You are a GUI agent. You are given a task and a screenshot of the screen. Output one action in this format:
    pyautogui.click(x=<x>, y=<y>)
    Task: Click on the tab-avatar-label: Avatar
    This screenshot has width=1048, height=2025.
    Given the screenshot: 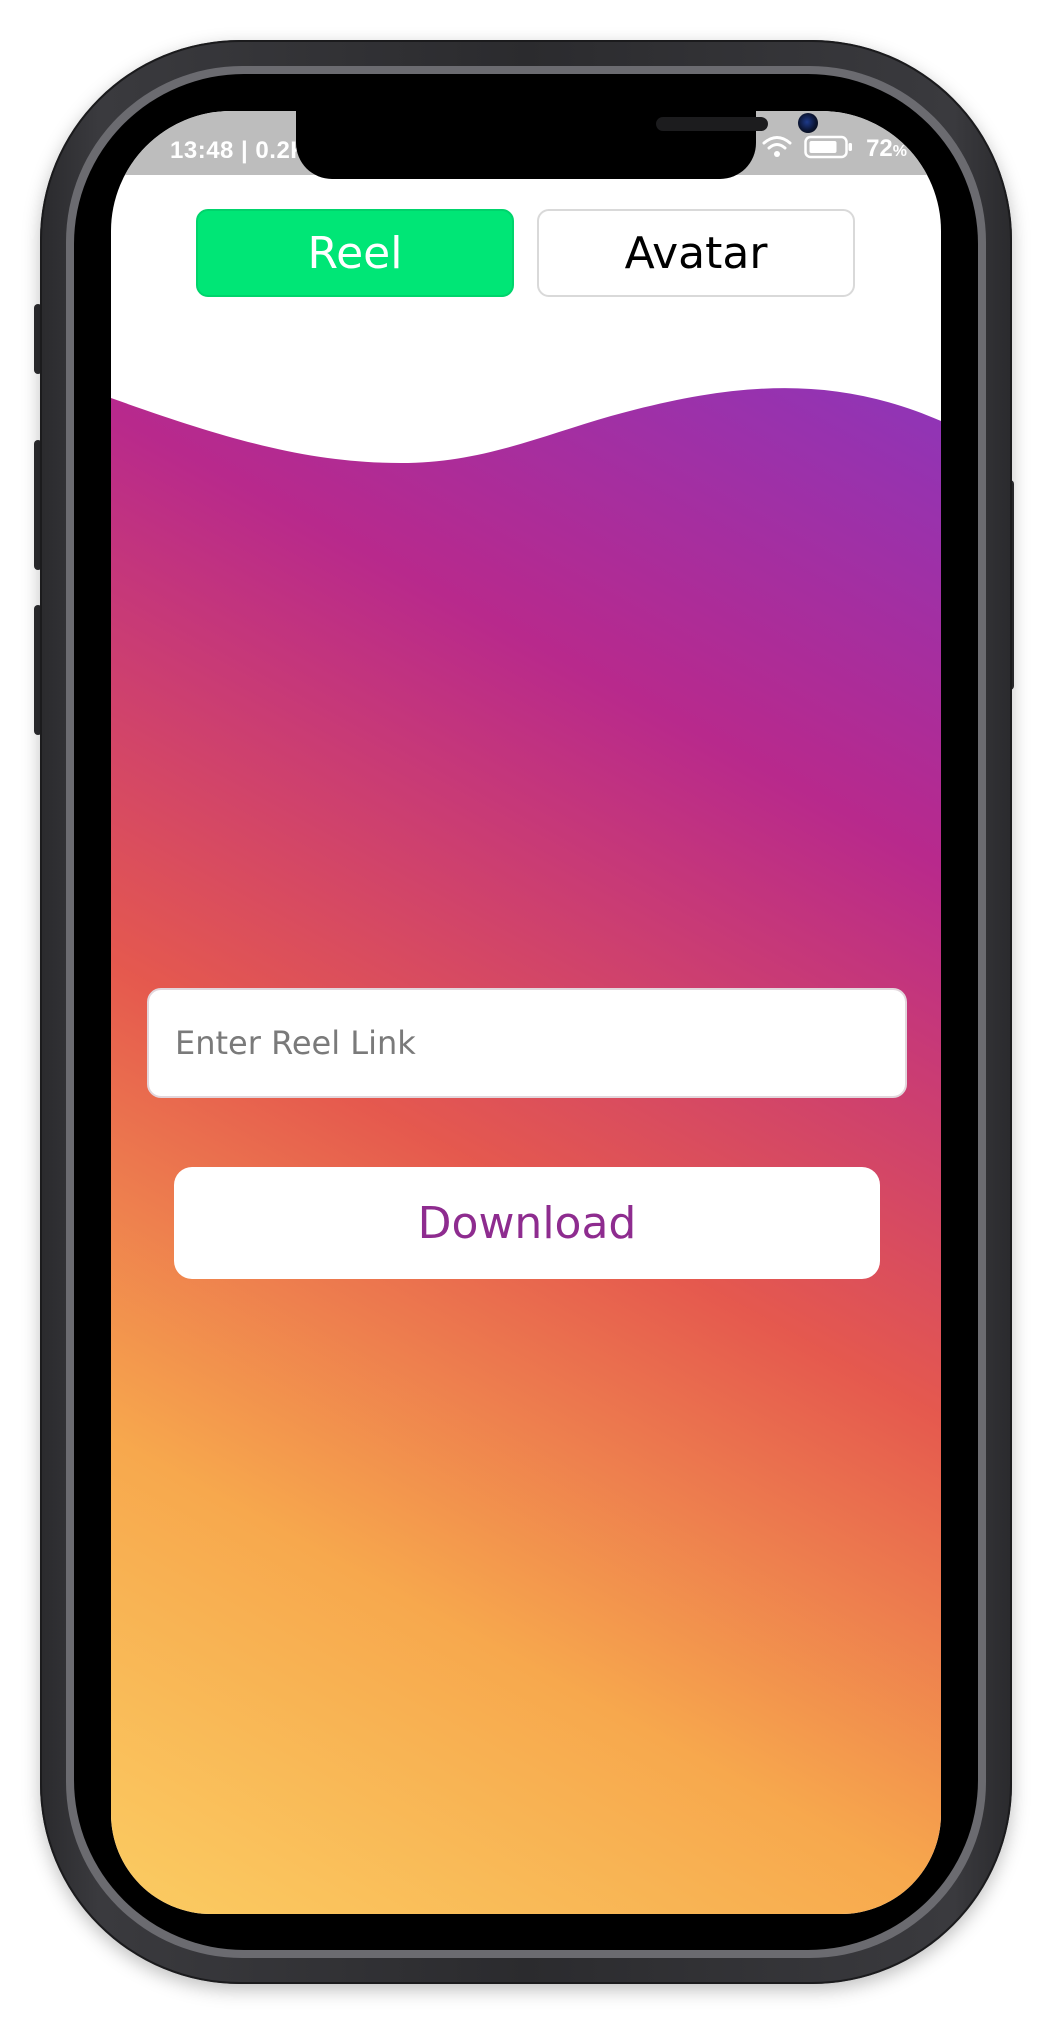 What is the action you would take?
    pyautogui.click(x=696, y=253)
    